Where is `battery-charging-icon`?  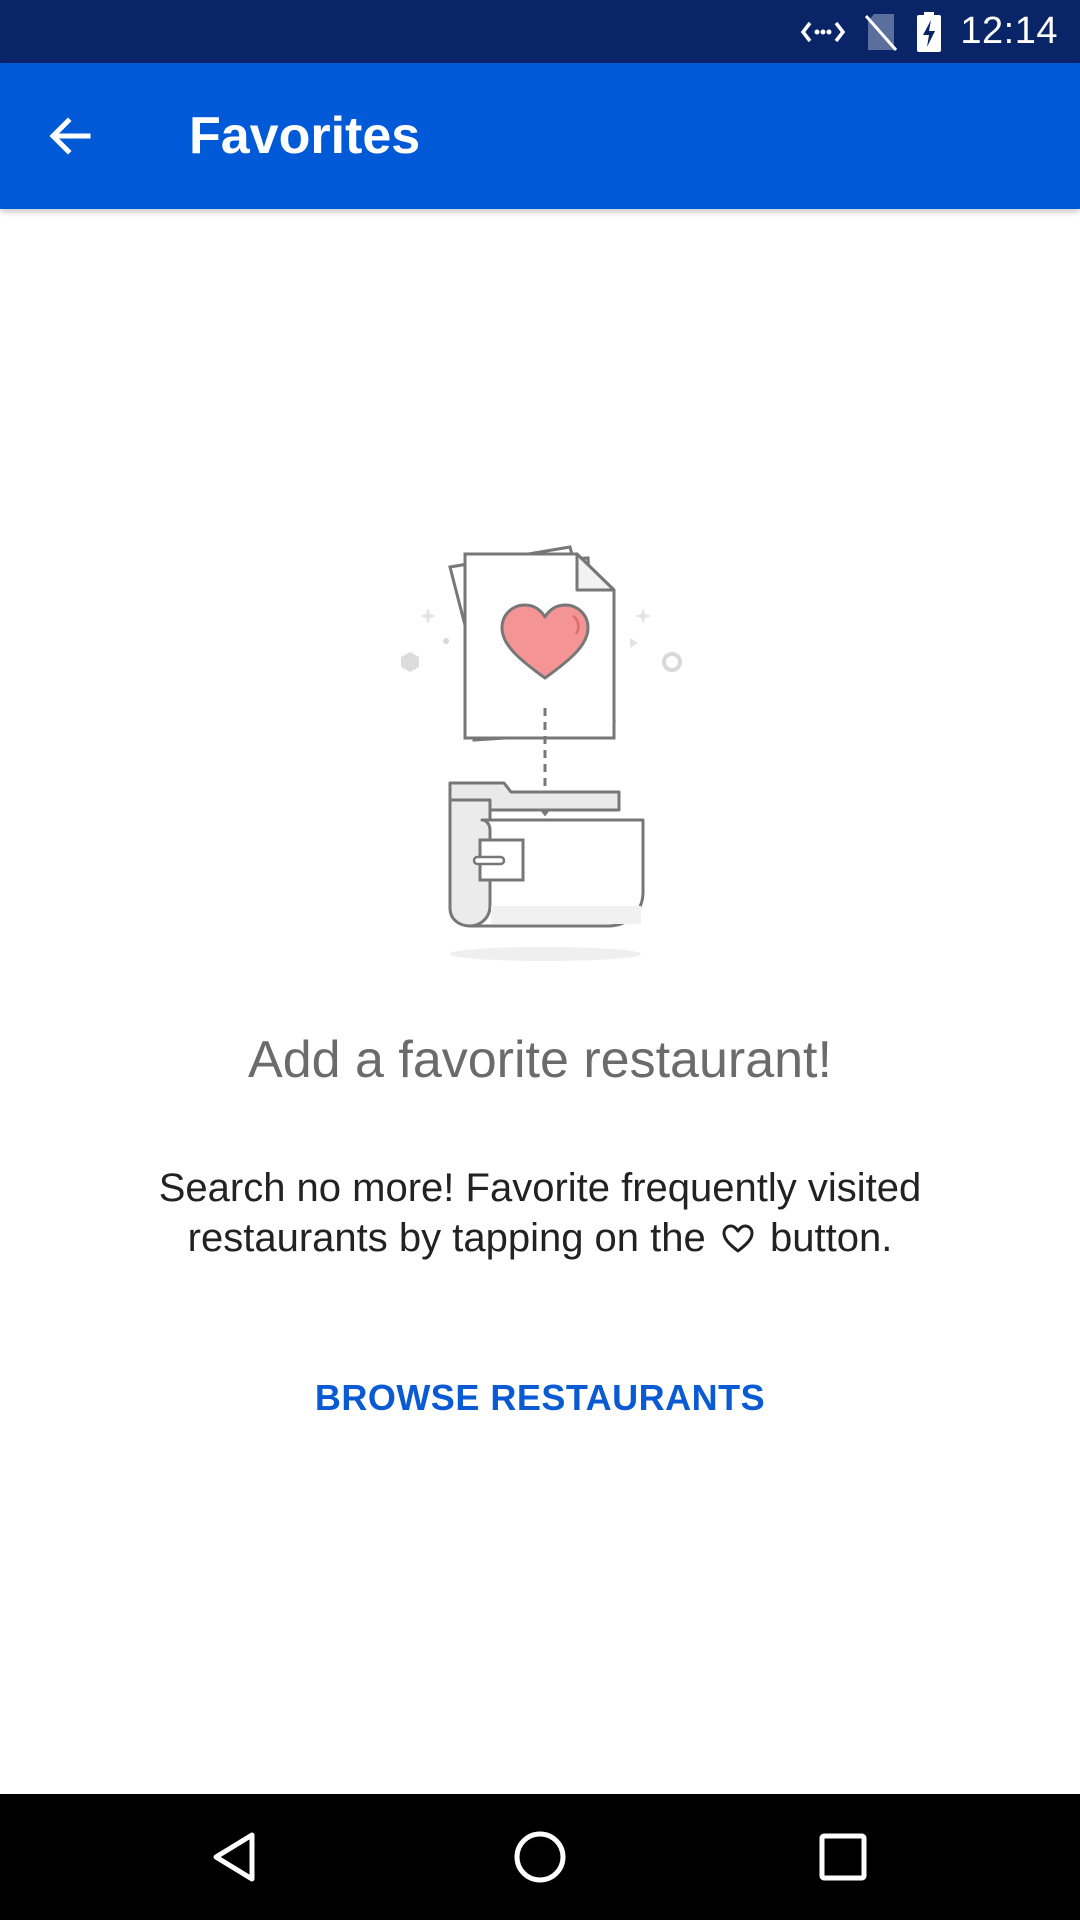 battery-charging-icon is located at coordinates (929, 31).